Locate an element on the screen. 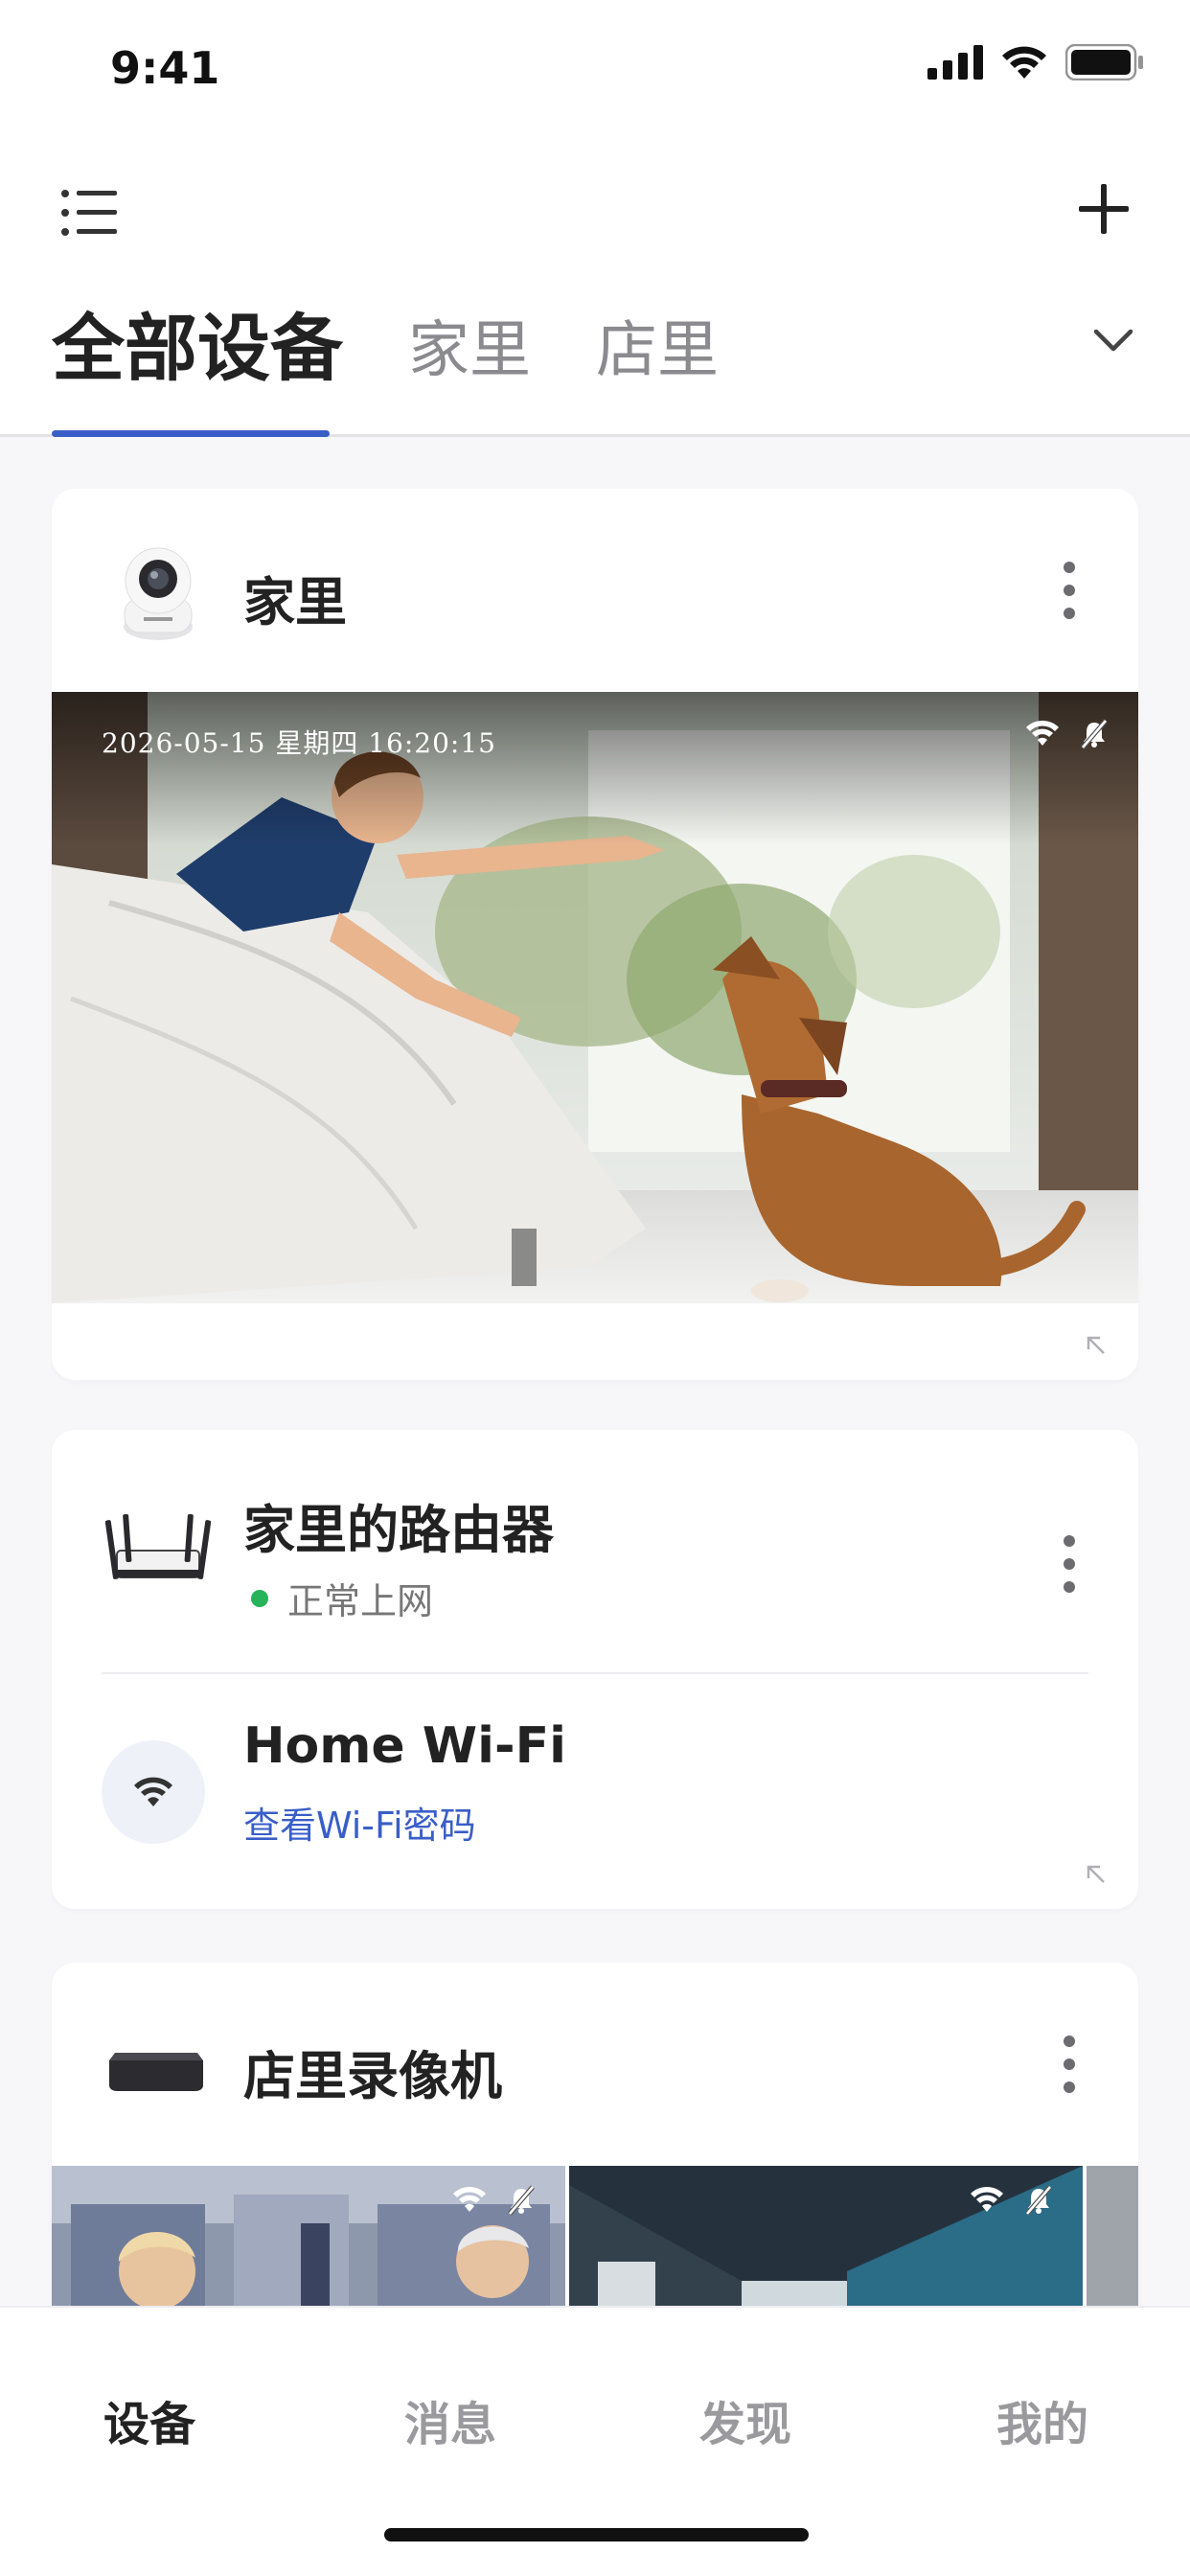  router-status: 正常上网 is located at coordinates (338, 1598).